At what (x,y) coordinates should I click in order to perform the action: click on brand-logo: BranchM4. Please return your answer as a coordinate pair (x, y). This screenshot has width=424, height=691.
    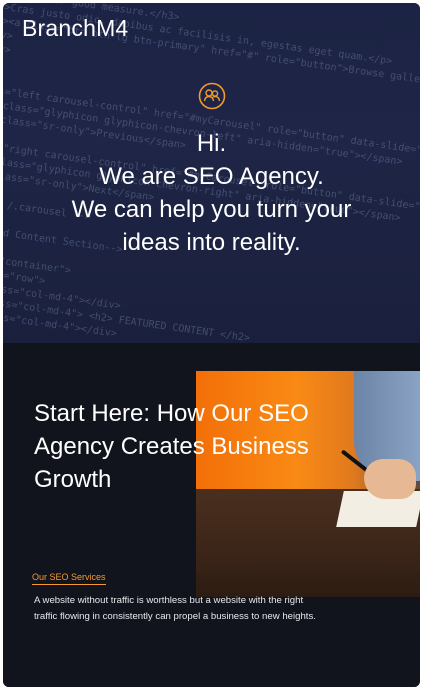
    Looking at the image, I should click on (75, 28).